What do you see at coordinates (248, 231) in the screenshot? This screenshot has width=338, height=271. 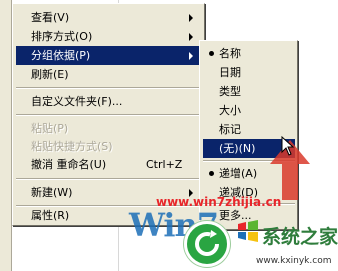 I see `windows-logo-icon` at bounding box center [248, 231].